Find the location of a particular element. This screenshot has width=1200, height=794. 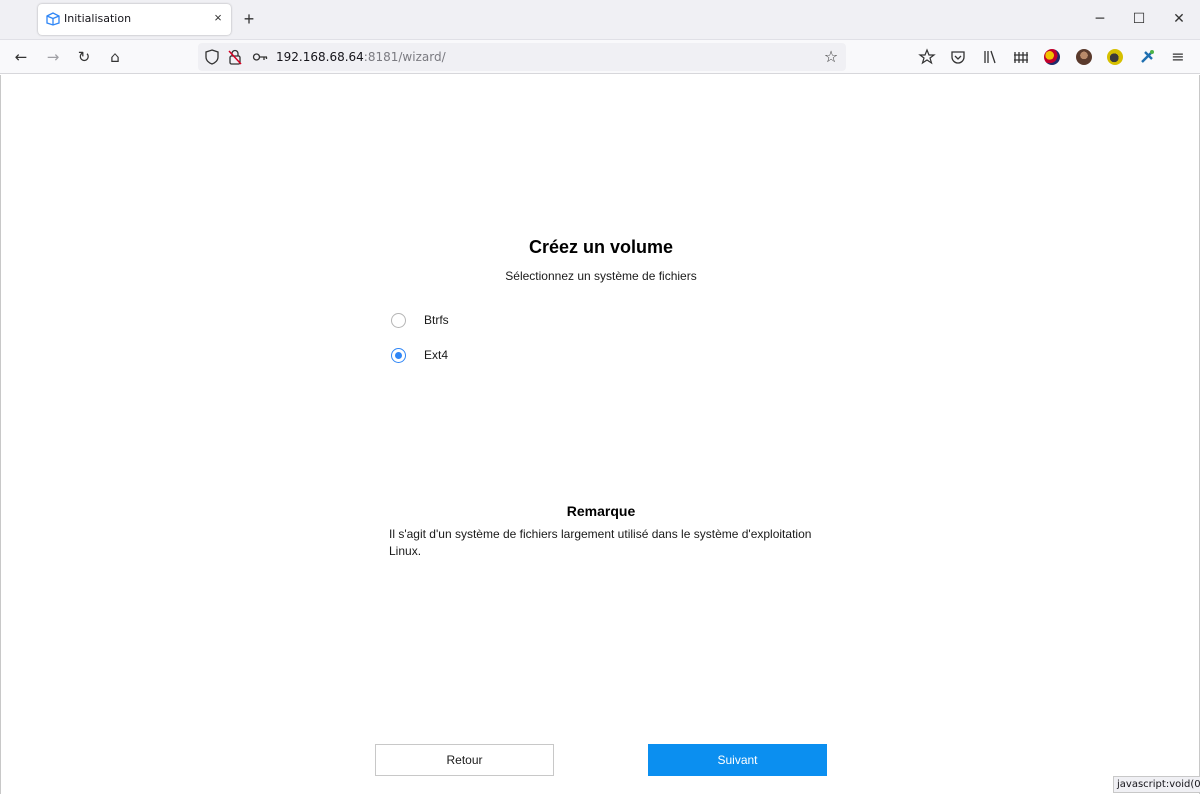

box-icon is located at coordinates (53, 19).